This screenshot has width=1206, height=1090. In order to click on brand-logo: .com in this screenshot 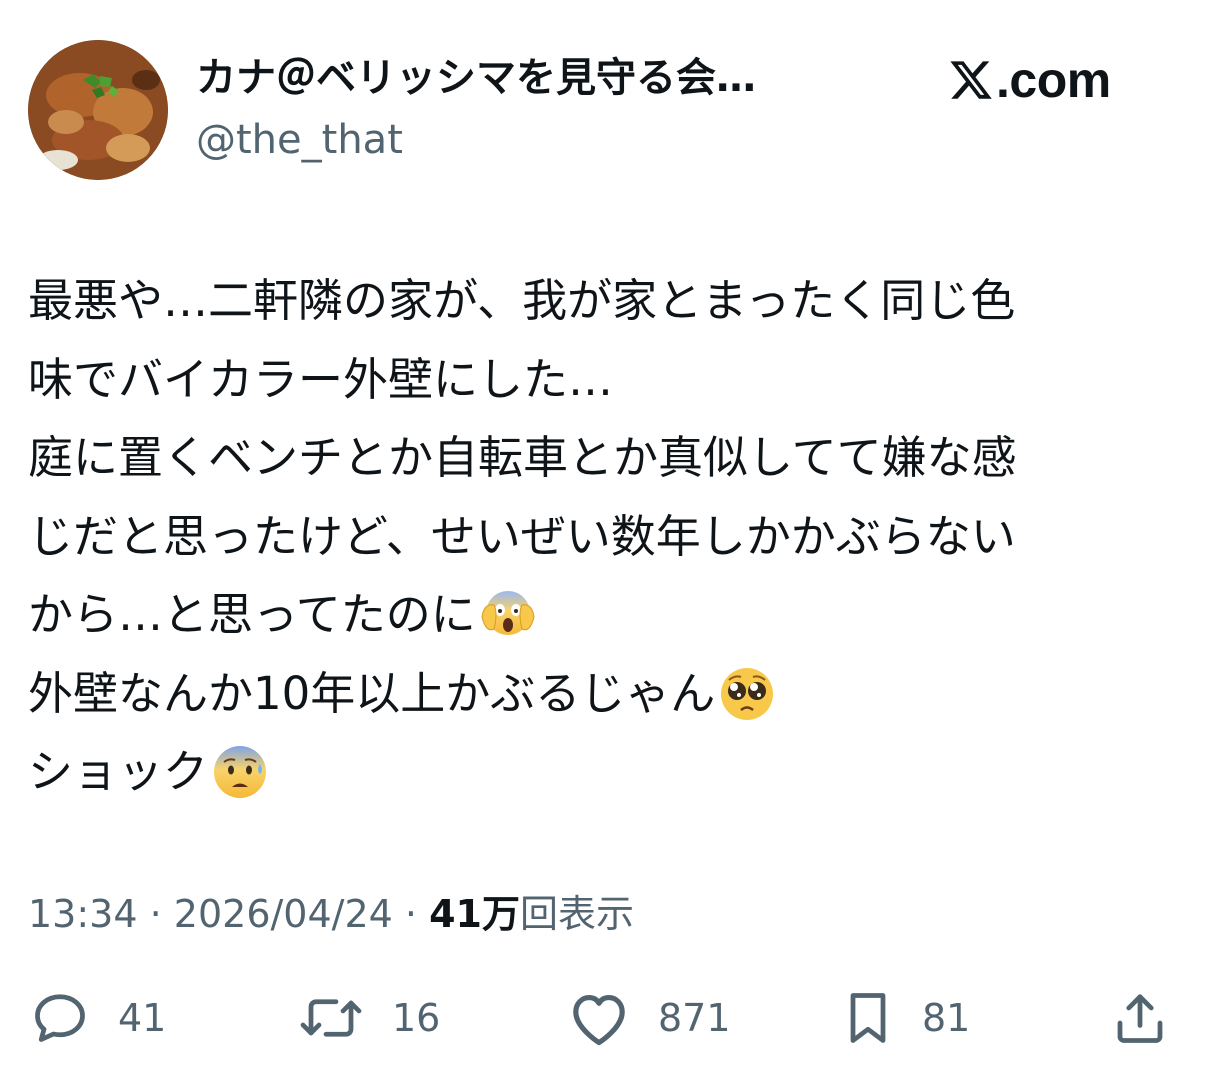, I will do `click(1029, 80)`.